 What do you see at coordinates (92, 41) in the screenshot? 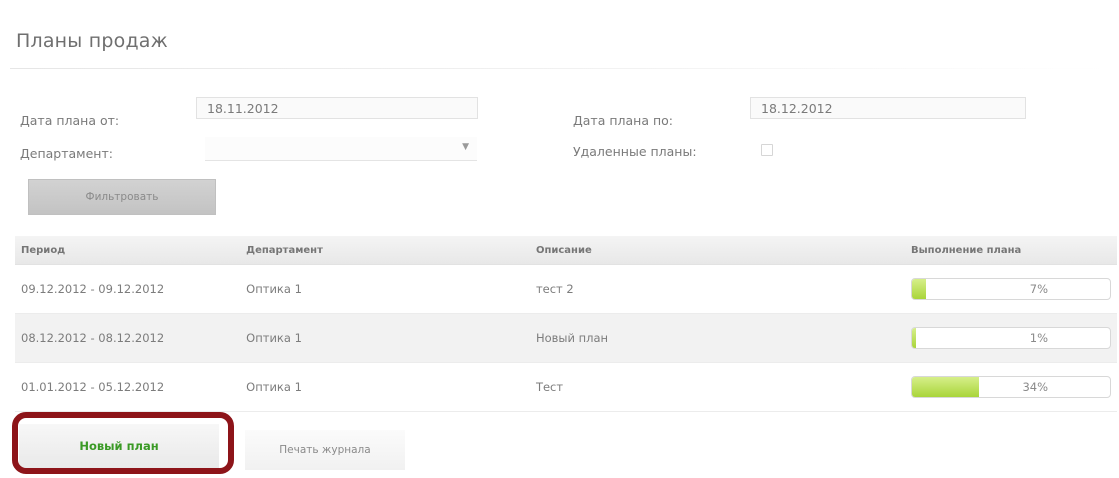
I see `page-title: Планы продаж` at bounding box center [92, 41].